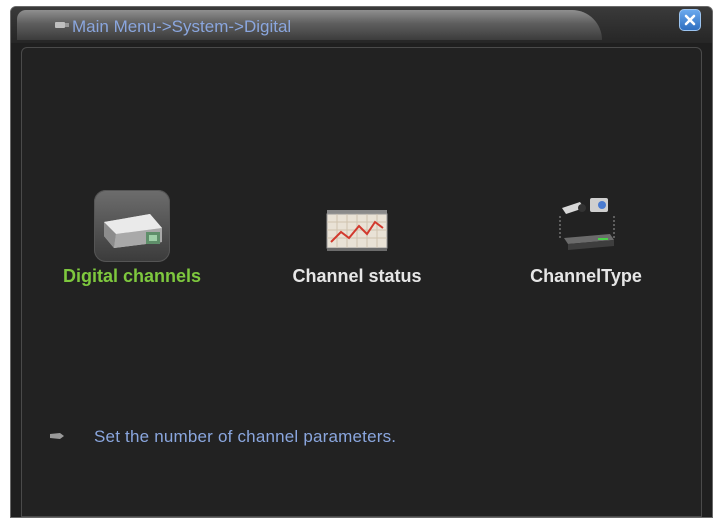 The image size is (717, 522). Describe the element at coordinates (357, 230) in the screenshot. I see `line-chart-icon` at that location.